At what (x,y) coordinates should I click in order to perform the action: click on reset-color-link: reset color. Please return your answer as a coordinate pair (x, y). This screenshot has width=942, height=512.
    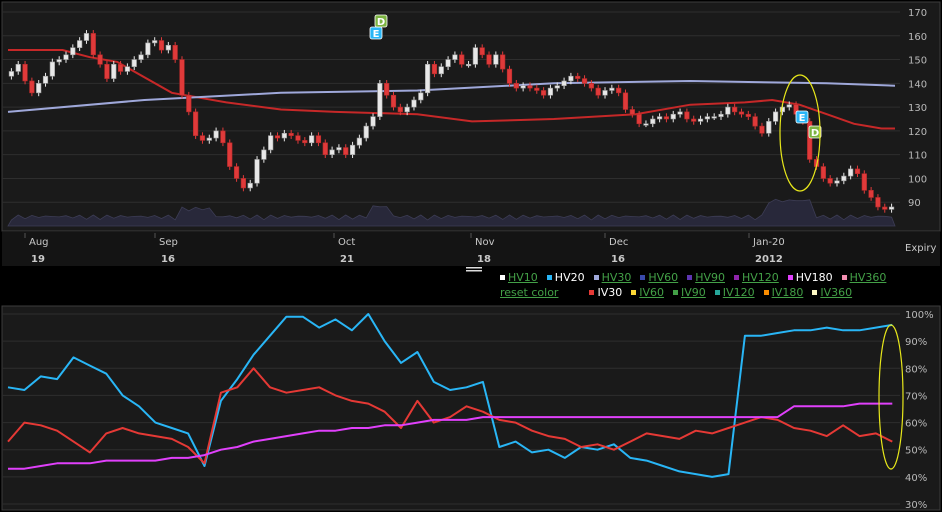
    Looking at the image, I should click on (529, 292).